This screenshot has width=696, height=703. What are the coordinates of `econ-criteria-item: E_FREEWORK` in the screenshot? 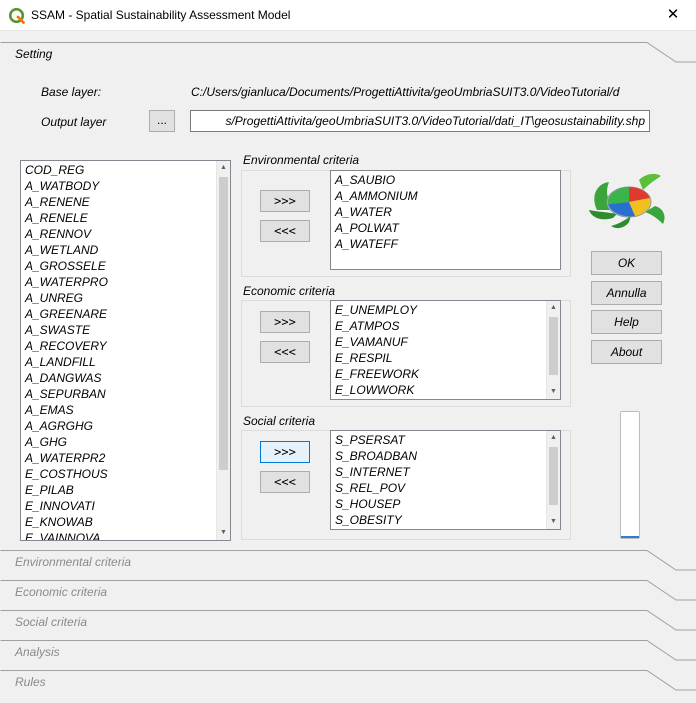 It's located at (445, 374).